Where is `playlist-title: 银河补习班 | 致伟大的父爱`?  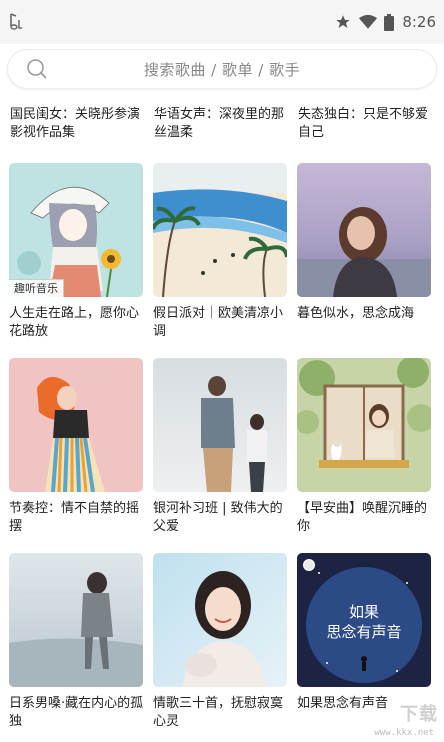 playlist-title: 银河补习班 | 致伟大的父爱 is located at coordinates (221, 518).